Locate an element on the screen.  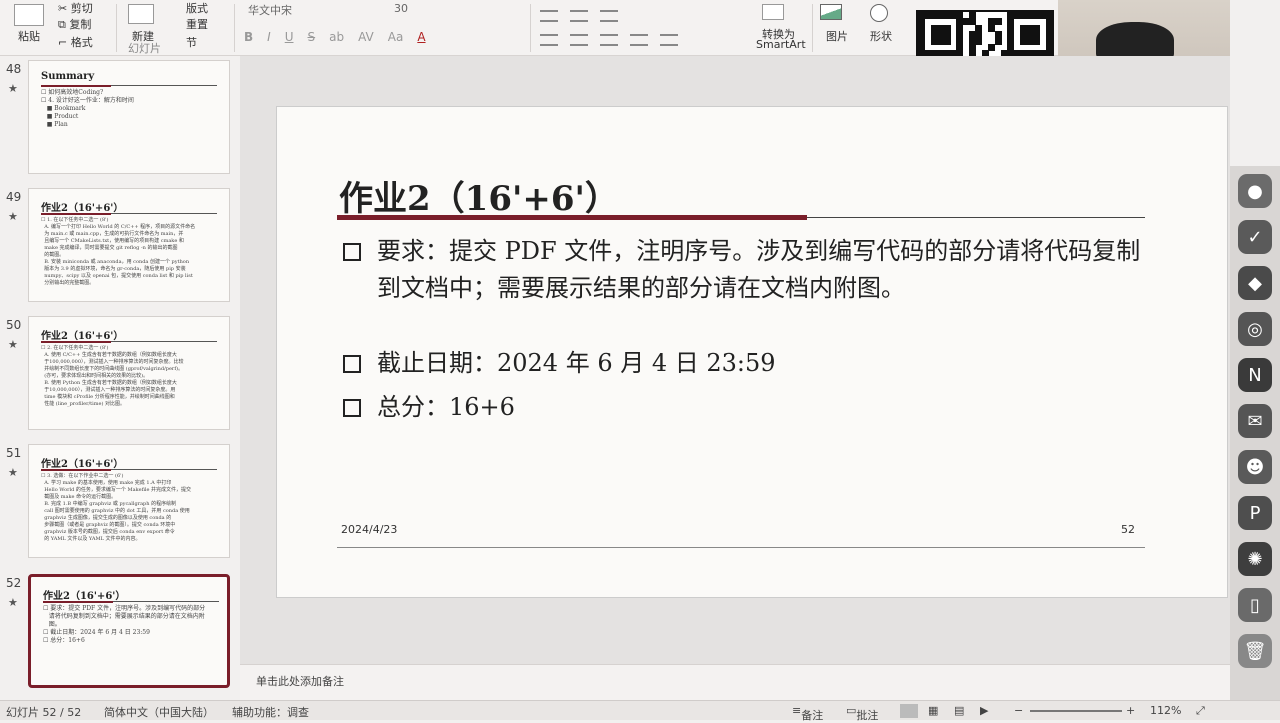
picture-icon is located at coordinates (831, 12).